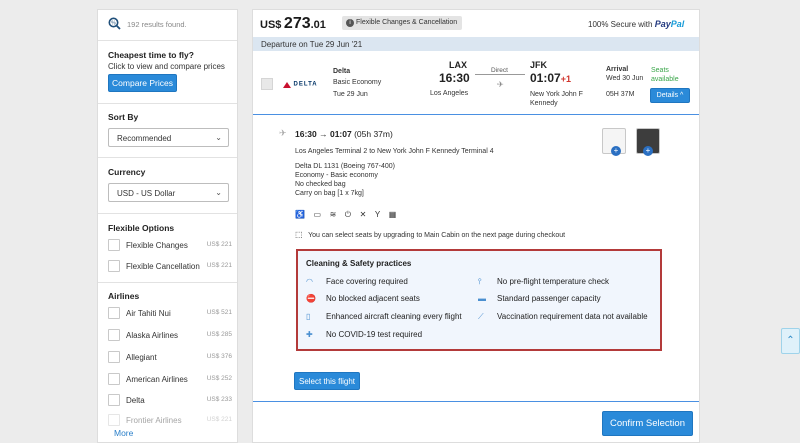 The height and width of the screenshot is (443, 800). Describe the element at coordinates (141, 228) in the screenshot. I see `flexible-title: Flexible Options` at that location.